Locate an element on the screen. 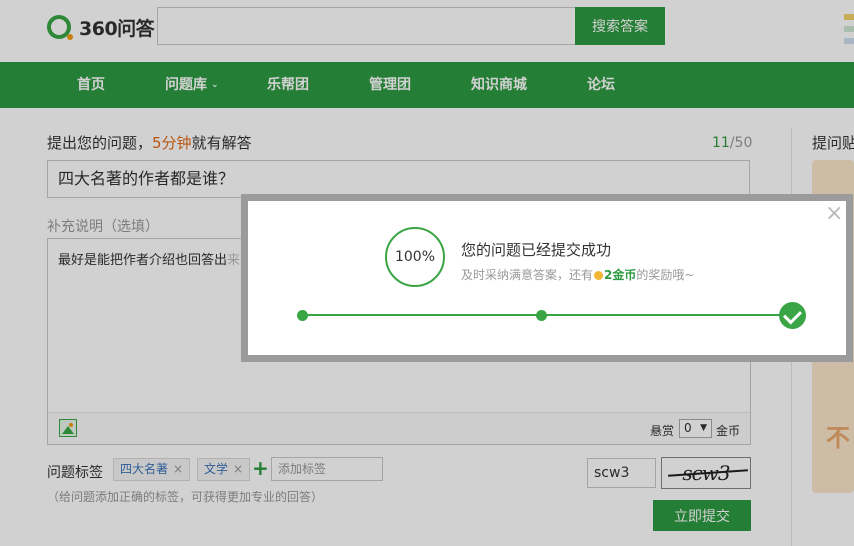  progress-track is located at coordinates (548, 315).